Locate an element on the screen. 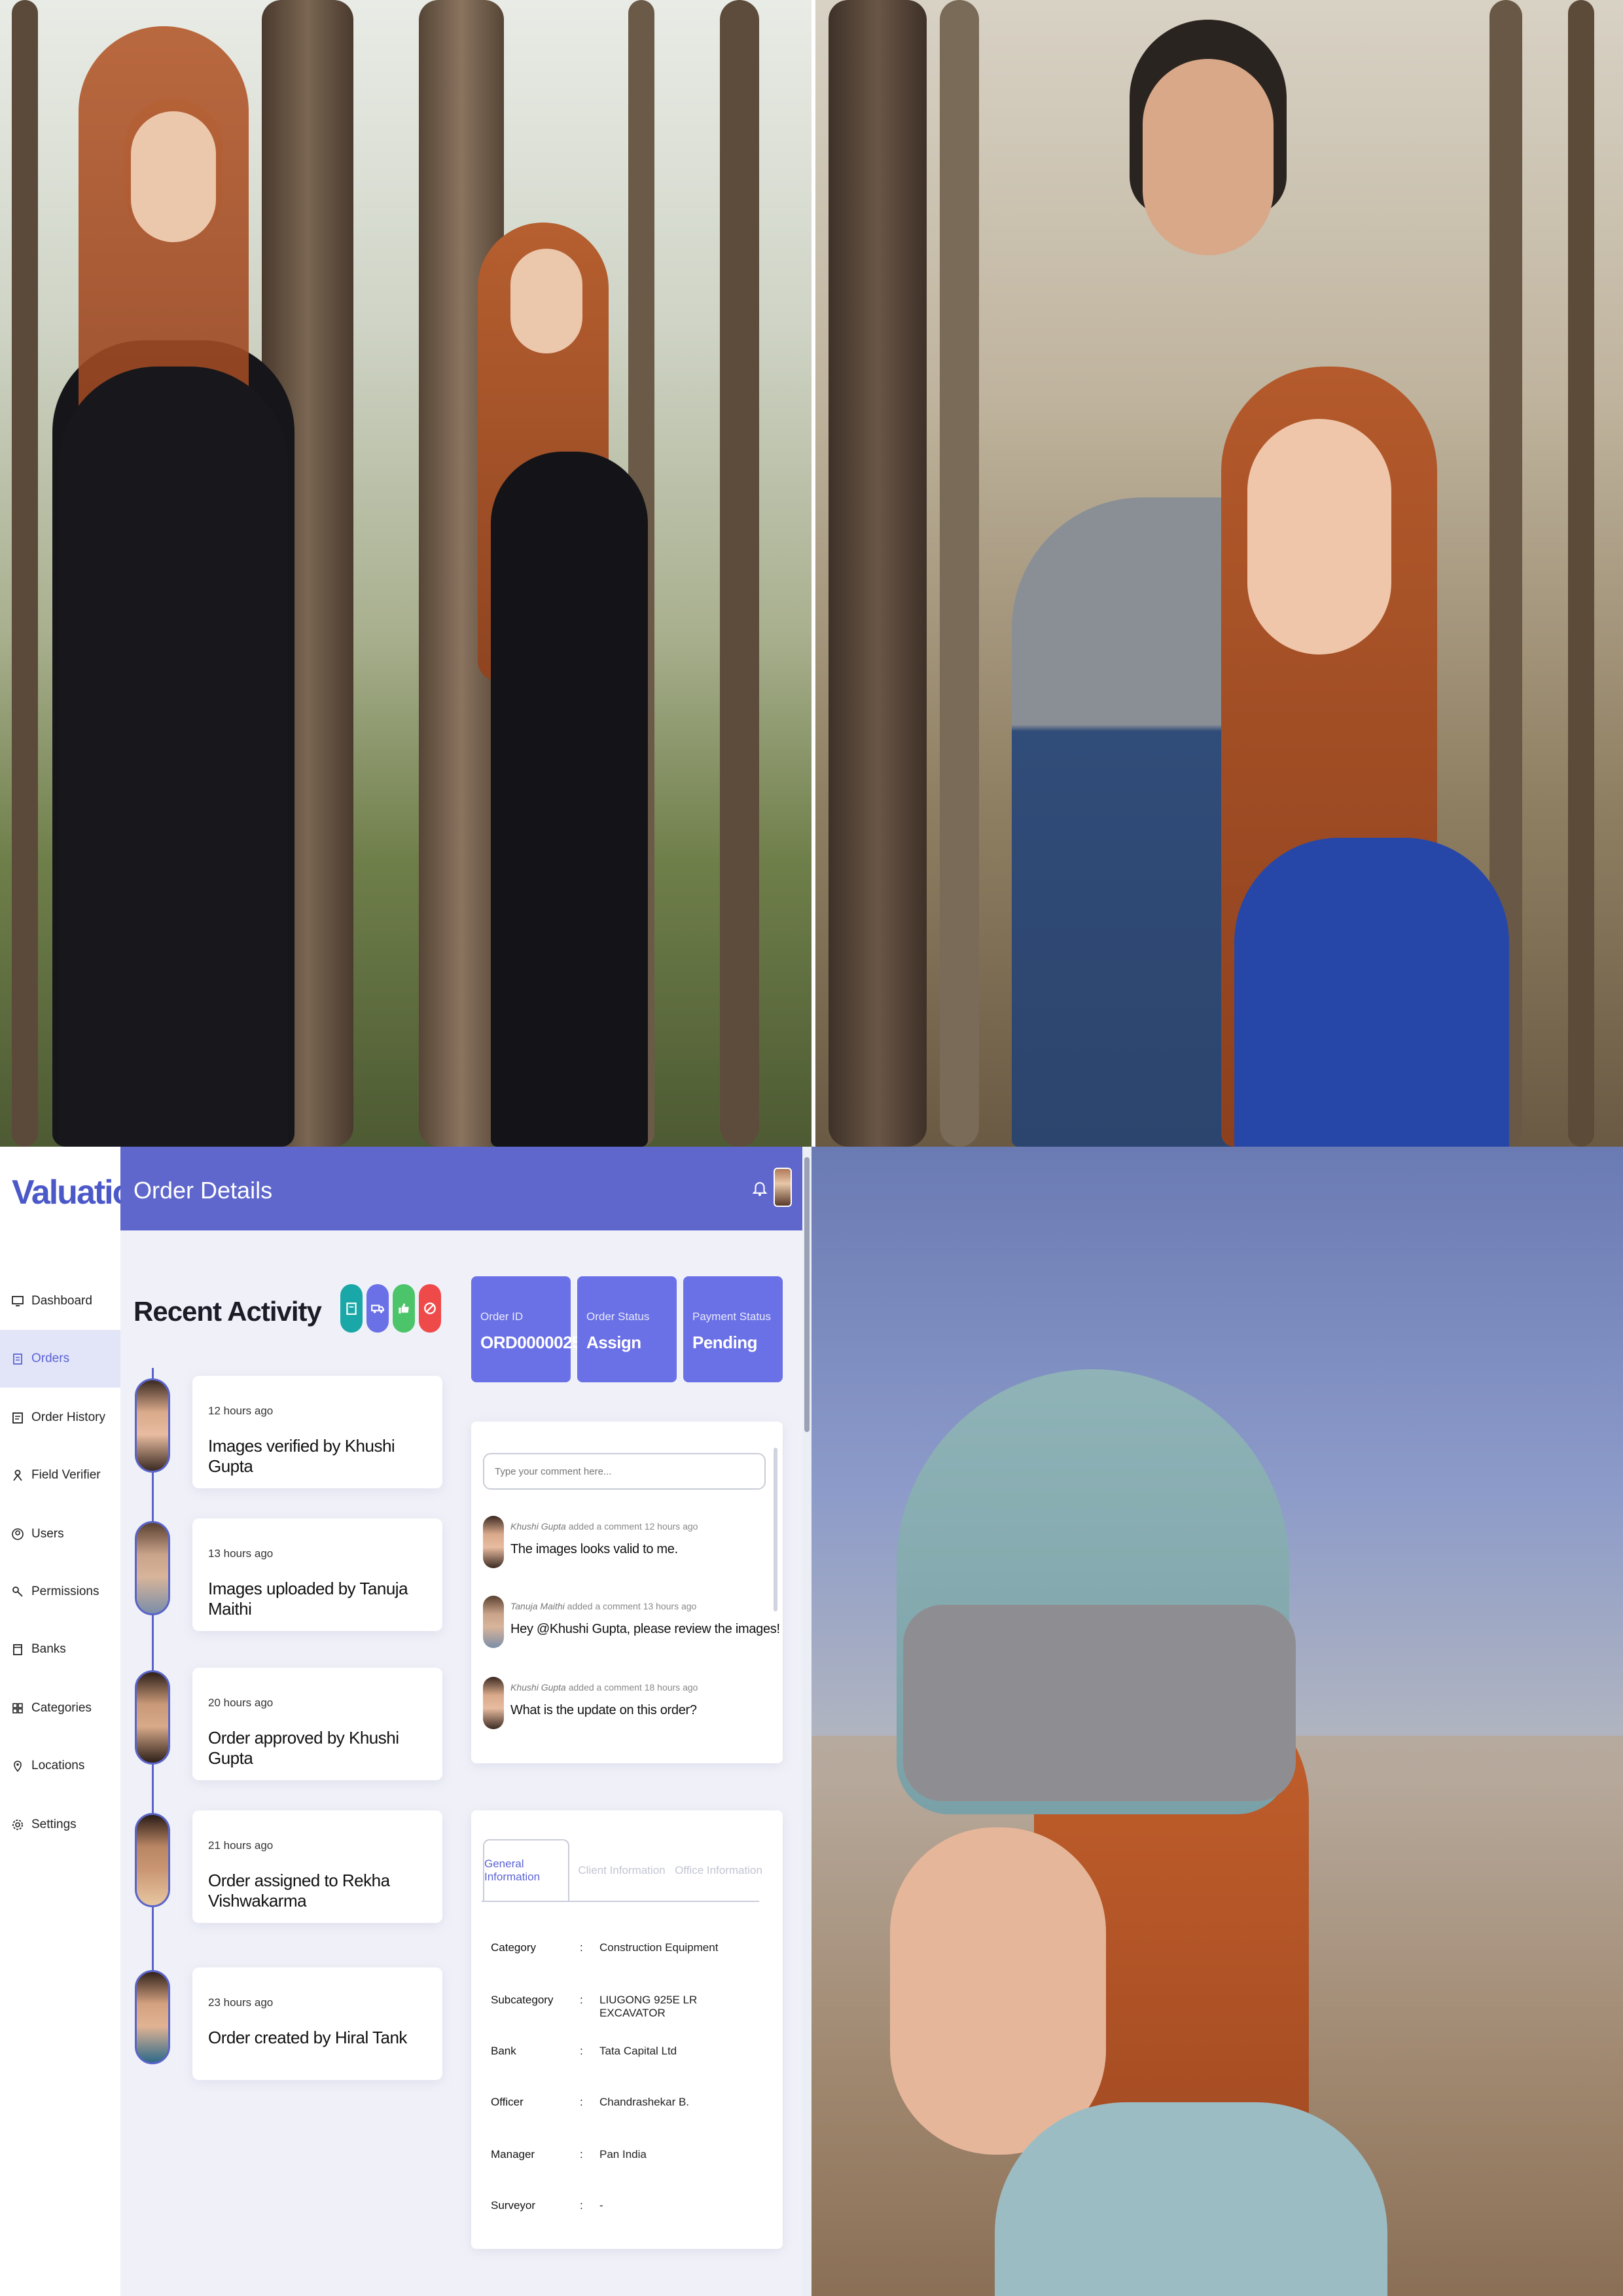 The image size is (1623, 2296). info-row-subcategory: Subcategory : LIUGONG 925E LR EXCAVATOR is located at coordinates (629, 2007).